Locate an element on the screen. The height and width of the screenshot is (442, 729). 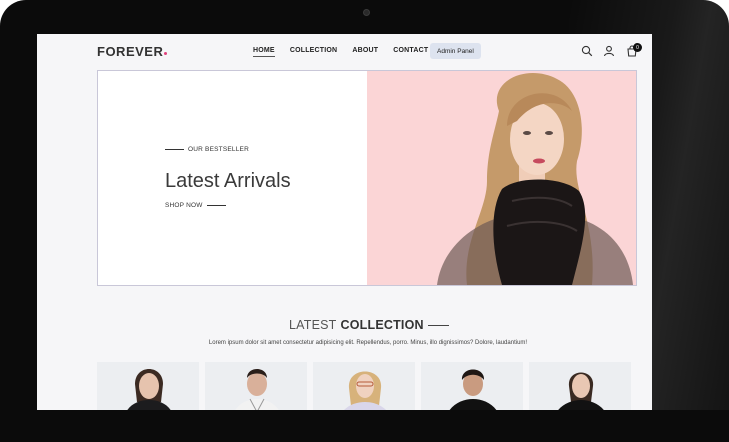
hero-title: Latest Arrivals is located at coordinates (228, 181).